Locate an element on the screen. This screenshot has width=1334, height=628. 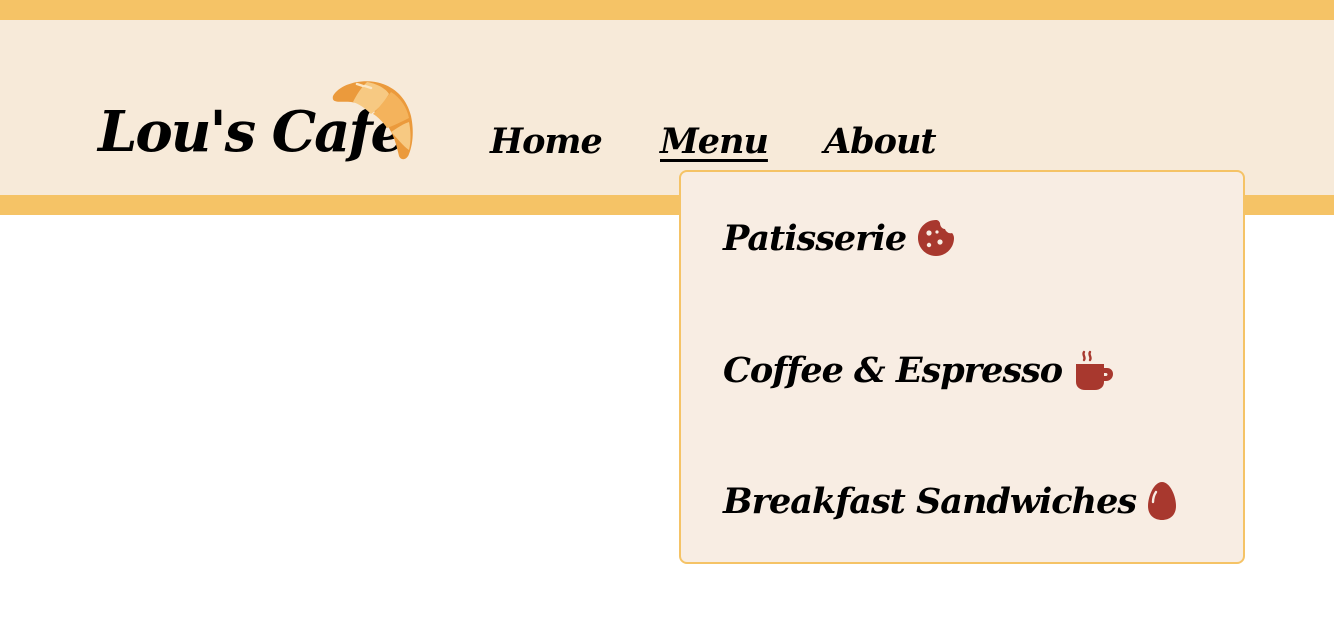
egg-icon is located at coordinates (1162, 501).